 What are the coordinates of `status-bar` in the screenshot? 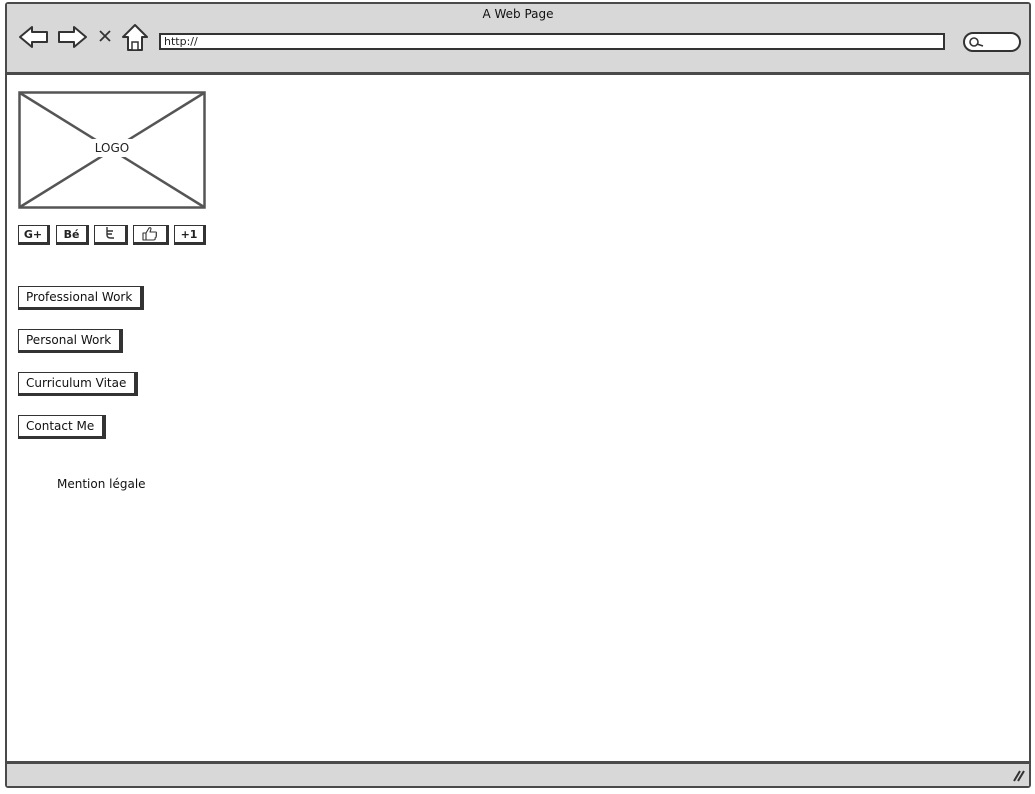 It's located at (518, 773).